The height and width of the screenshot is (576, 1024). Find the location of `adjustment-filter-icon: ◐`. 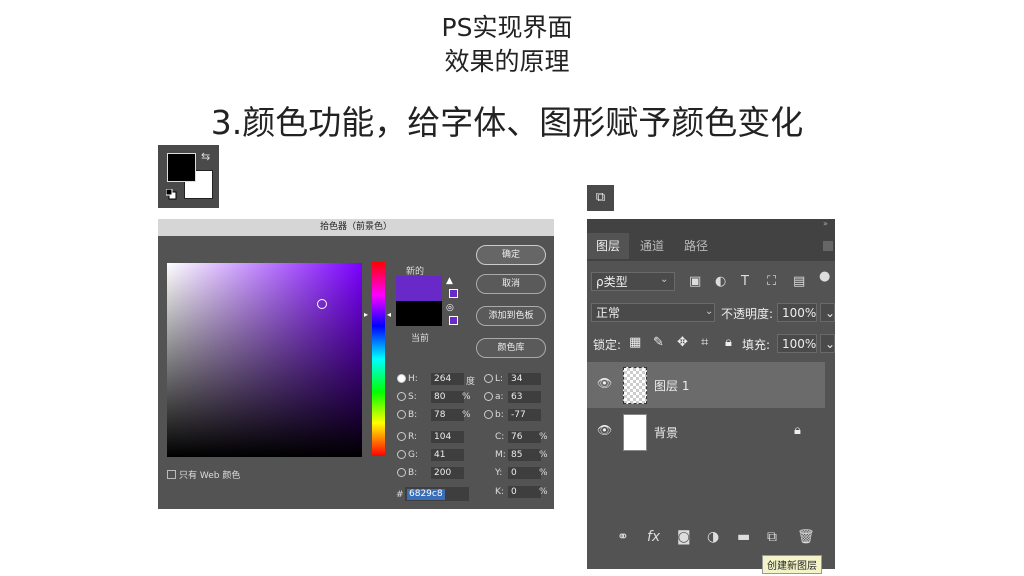

adjustment-filter-icon: ◐ is located at coordinates (720, 281).